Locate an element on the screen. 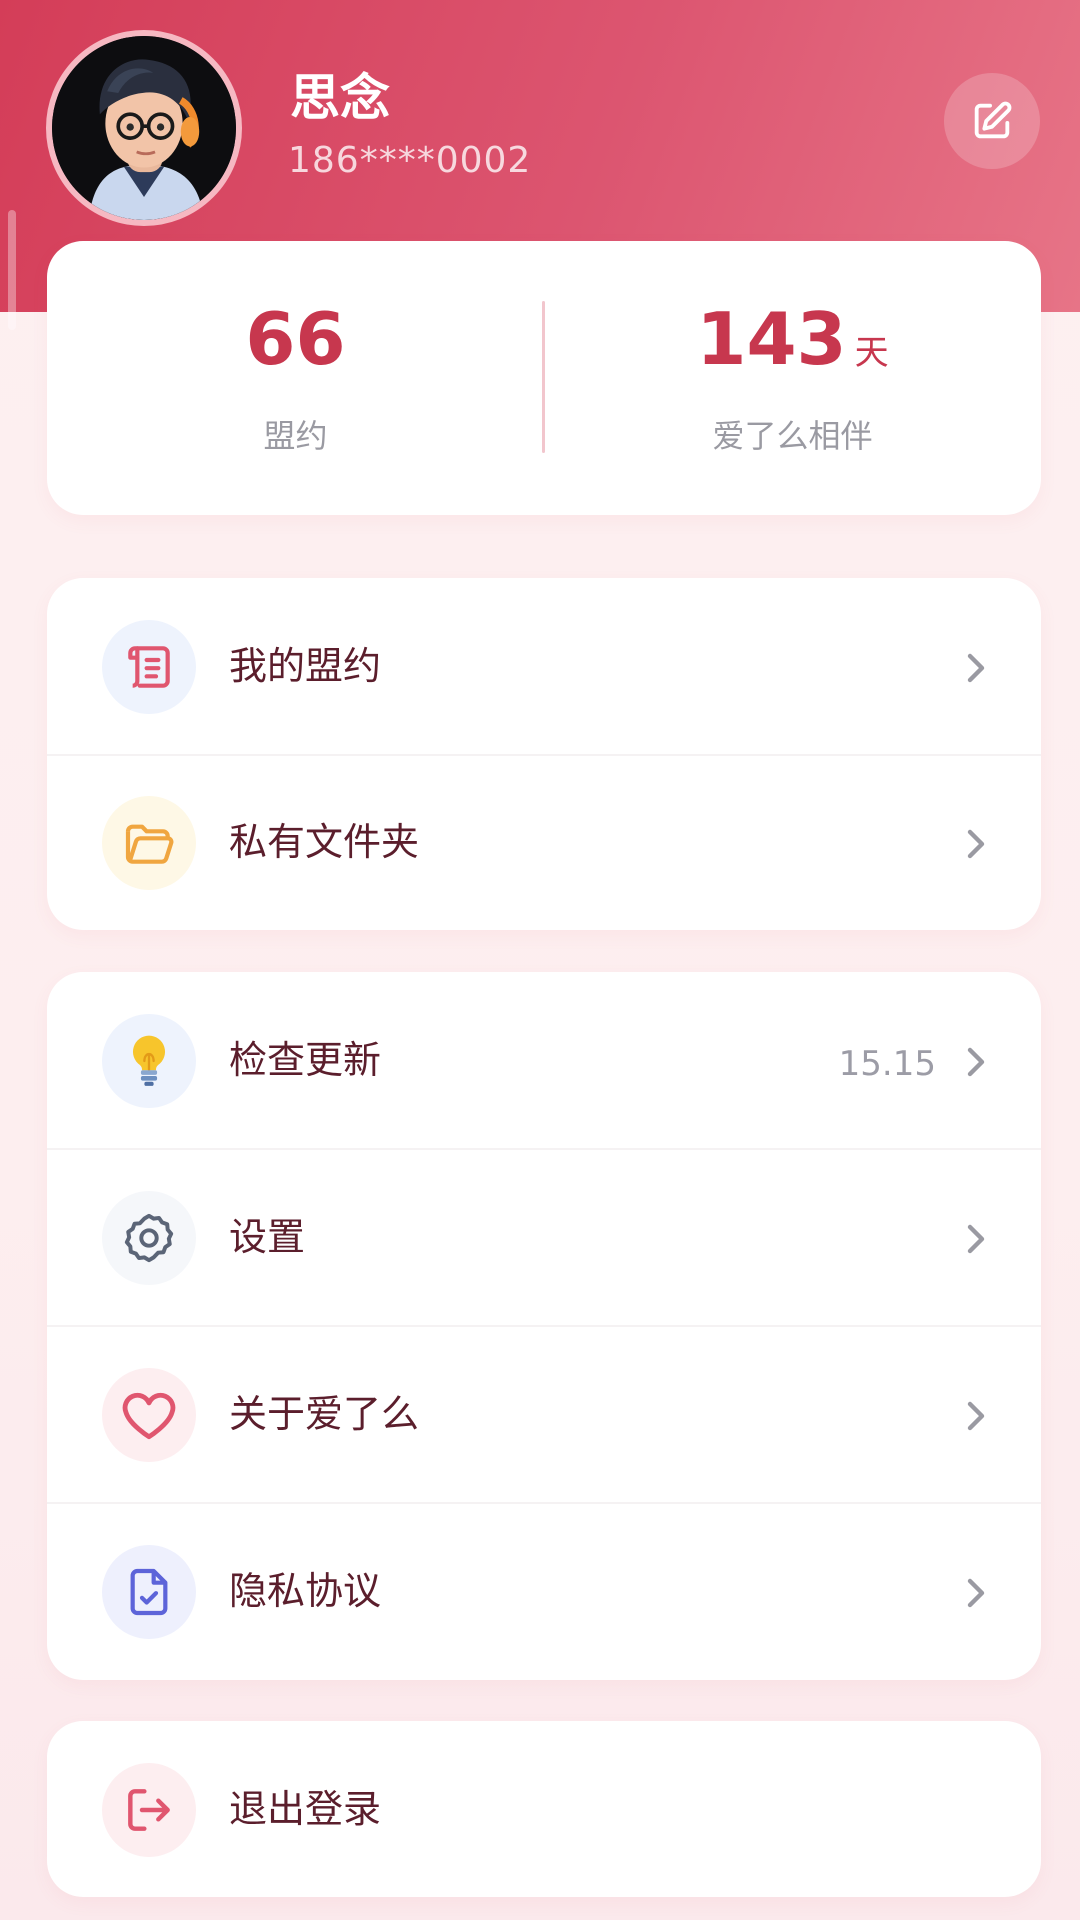 The height and width of the screenshot is (1920, 1080). edit-icon is located at coordinates (993, 120).